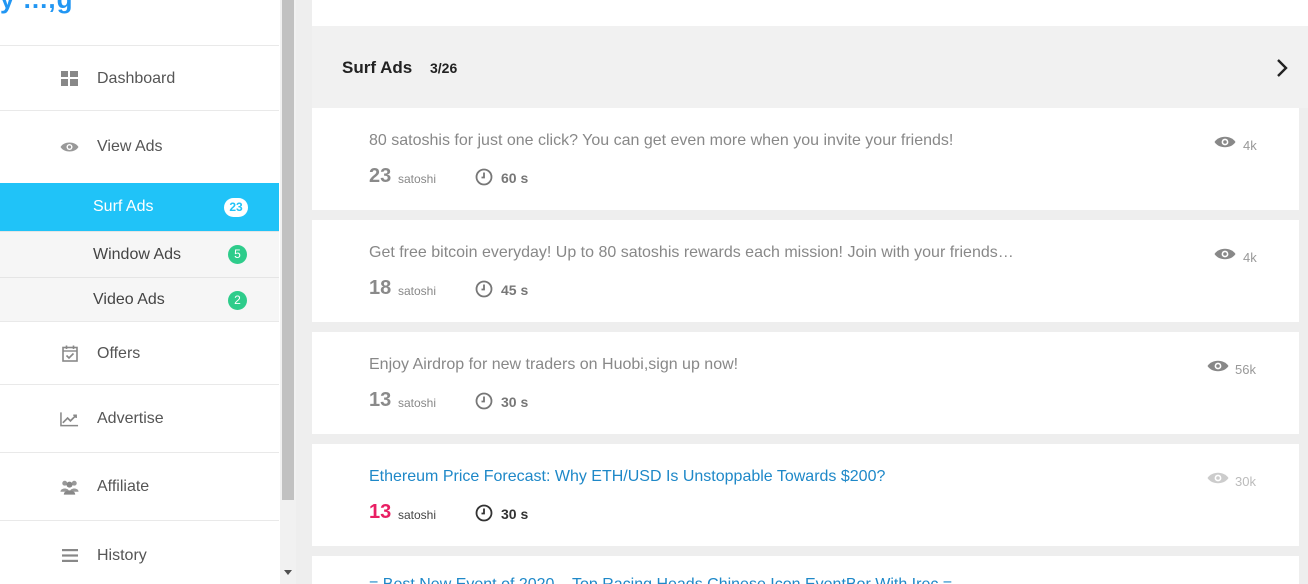 Image resolution: width=1308 pixels, height=584 pixels. Describe the element at coordinates (237, 300) in the screenshot. I see `count-badge: 2` at that location.